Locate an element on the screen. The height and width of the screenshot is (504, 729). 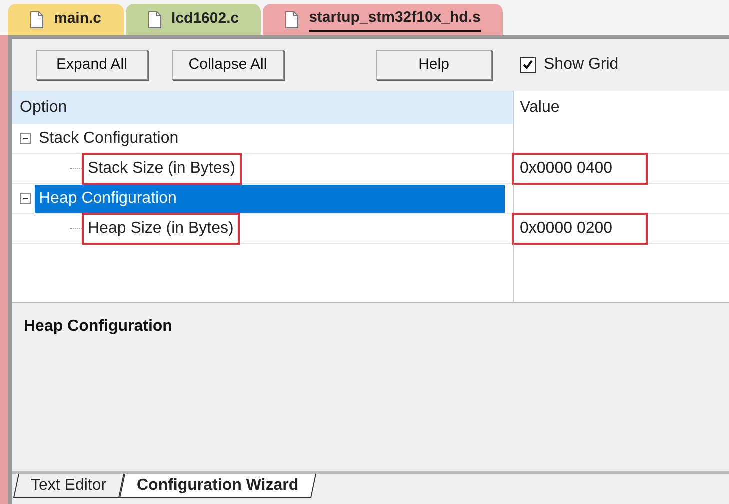
bottom-tab: Text Editor is located at coordinates (68, 486).